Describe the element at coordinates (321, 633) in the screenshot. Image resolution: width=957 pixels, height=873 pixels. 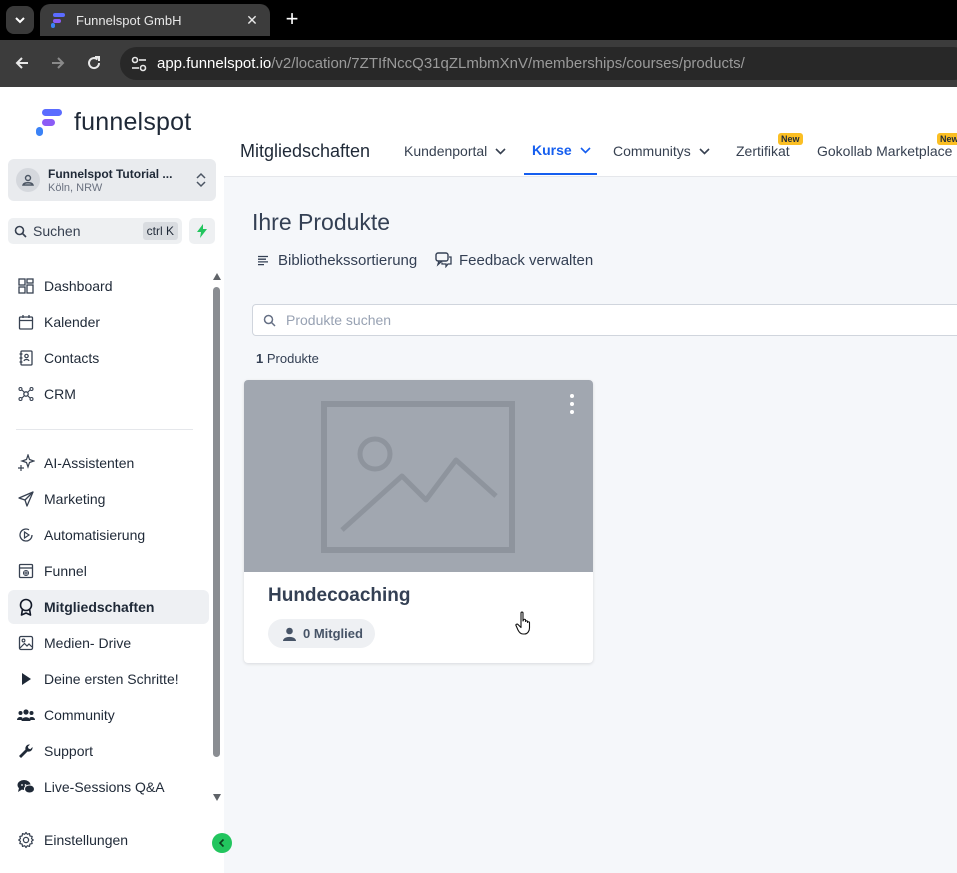
I see `member-count-badge: 0 Mitglied` at that location.